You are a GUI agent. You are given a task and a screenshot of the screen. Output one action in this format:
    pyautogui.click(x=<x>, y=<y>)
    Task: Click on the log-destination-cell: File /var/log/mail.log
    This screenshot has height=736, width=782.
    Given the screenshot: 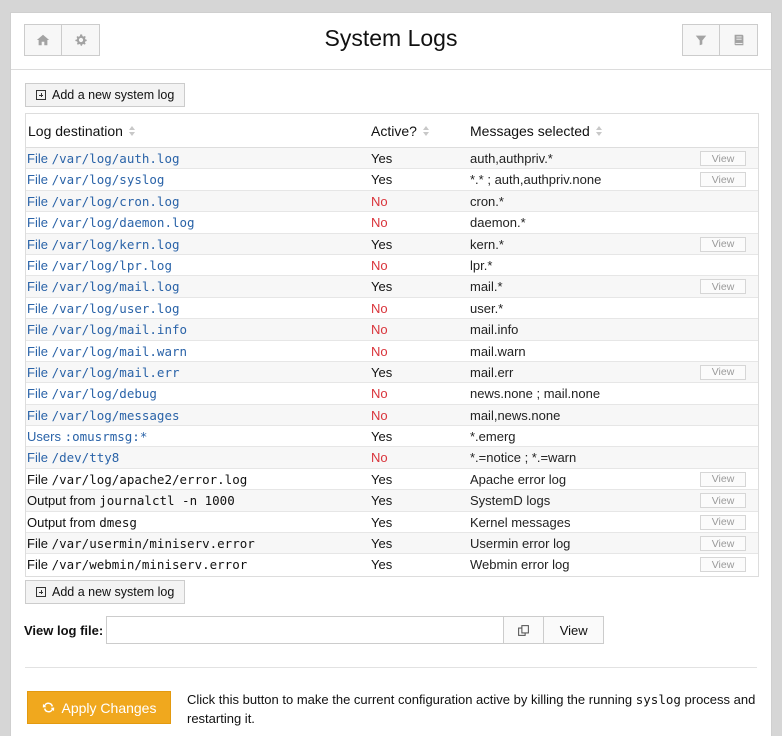 What is the action you would take?
    pyautogui.click(x=103, y=286)
    